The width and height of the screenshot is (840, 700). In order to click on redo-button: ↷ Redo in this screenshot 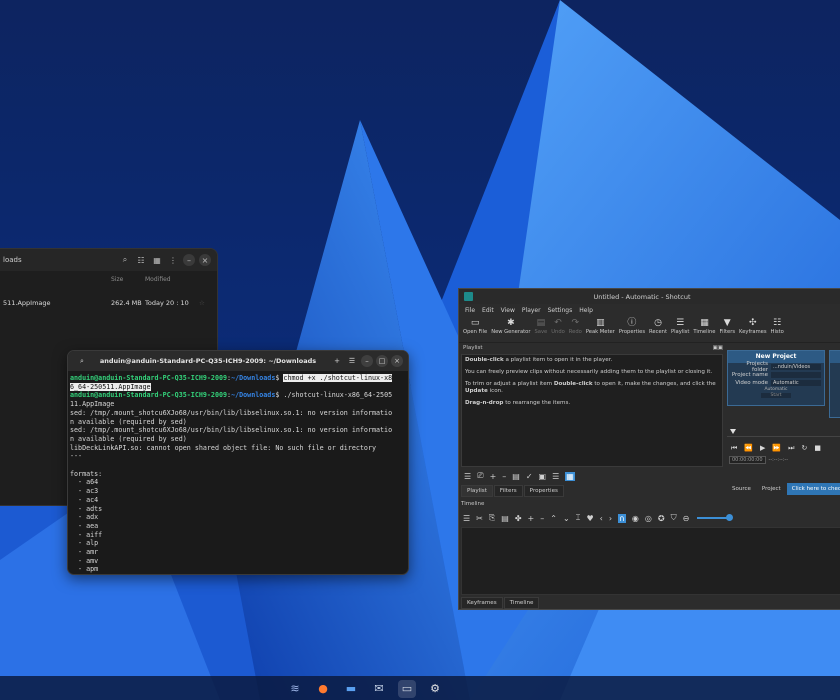, I will do `click(575, 326)`.